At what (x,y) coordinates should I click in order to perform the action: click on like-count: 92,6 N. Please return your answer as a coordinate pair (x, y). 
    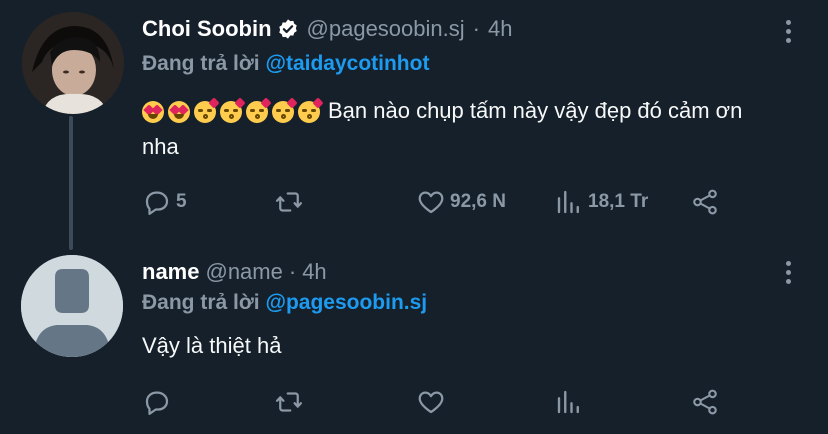
    Looking at the image, I should click on (478, 201).